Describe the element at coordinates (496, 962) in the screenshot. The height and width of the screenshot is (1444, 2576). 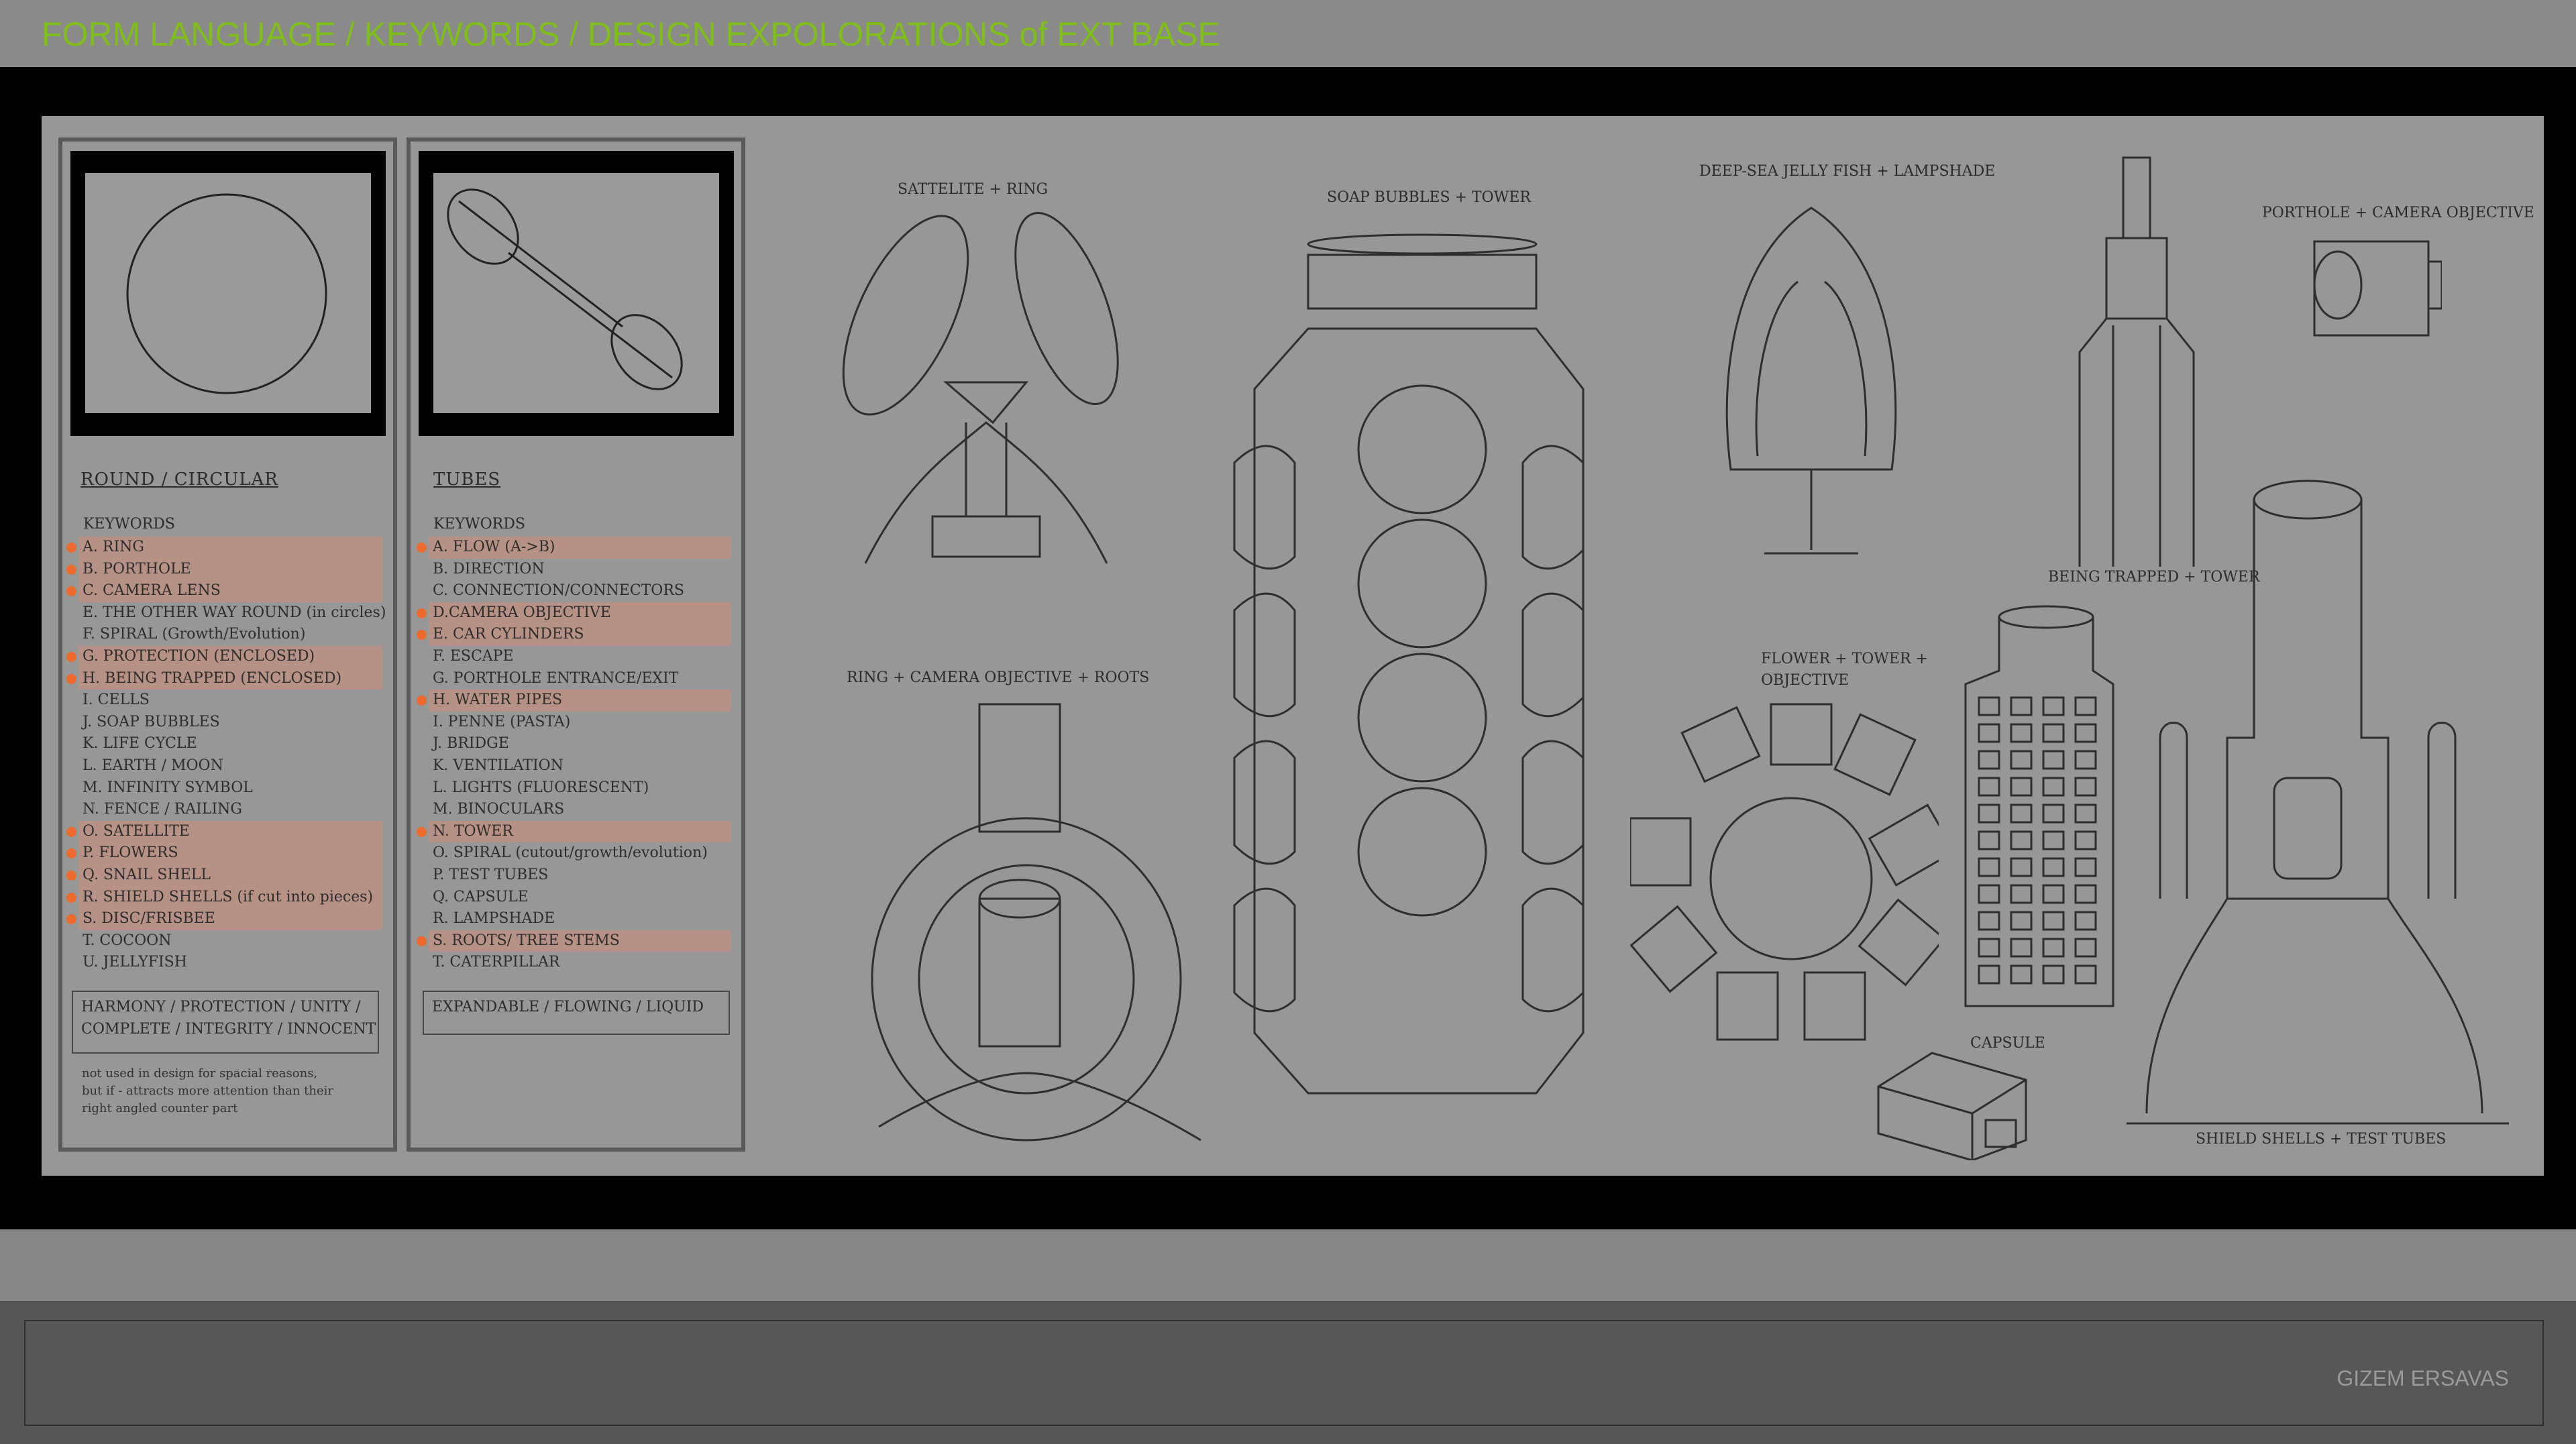
I see `tubes-keyword-item: T. CATERPILLAR` at that location.